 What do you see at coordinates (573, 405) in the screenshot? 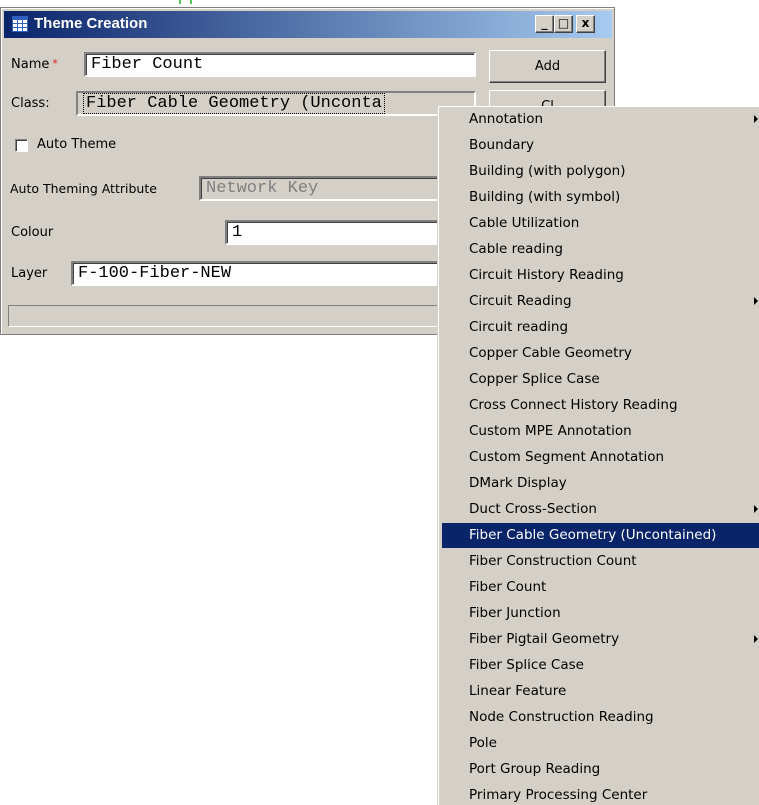
I see `menu-item-label: Cross Connect History Reading` at bounding box center [573, 405].